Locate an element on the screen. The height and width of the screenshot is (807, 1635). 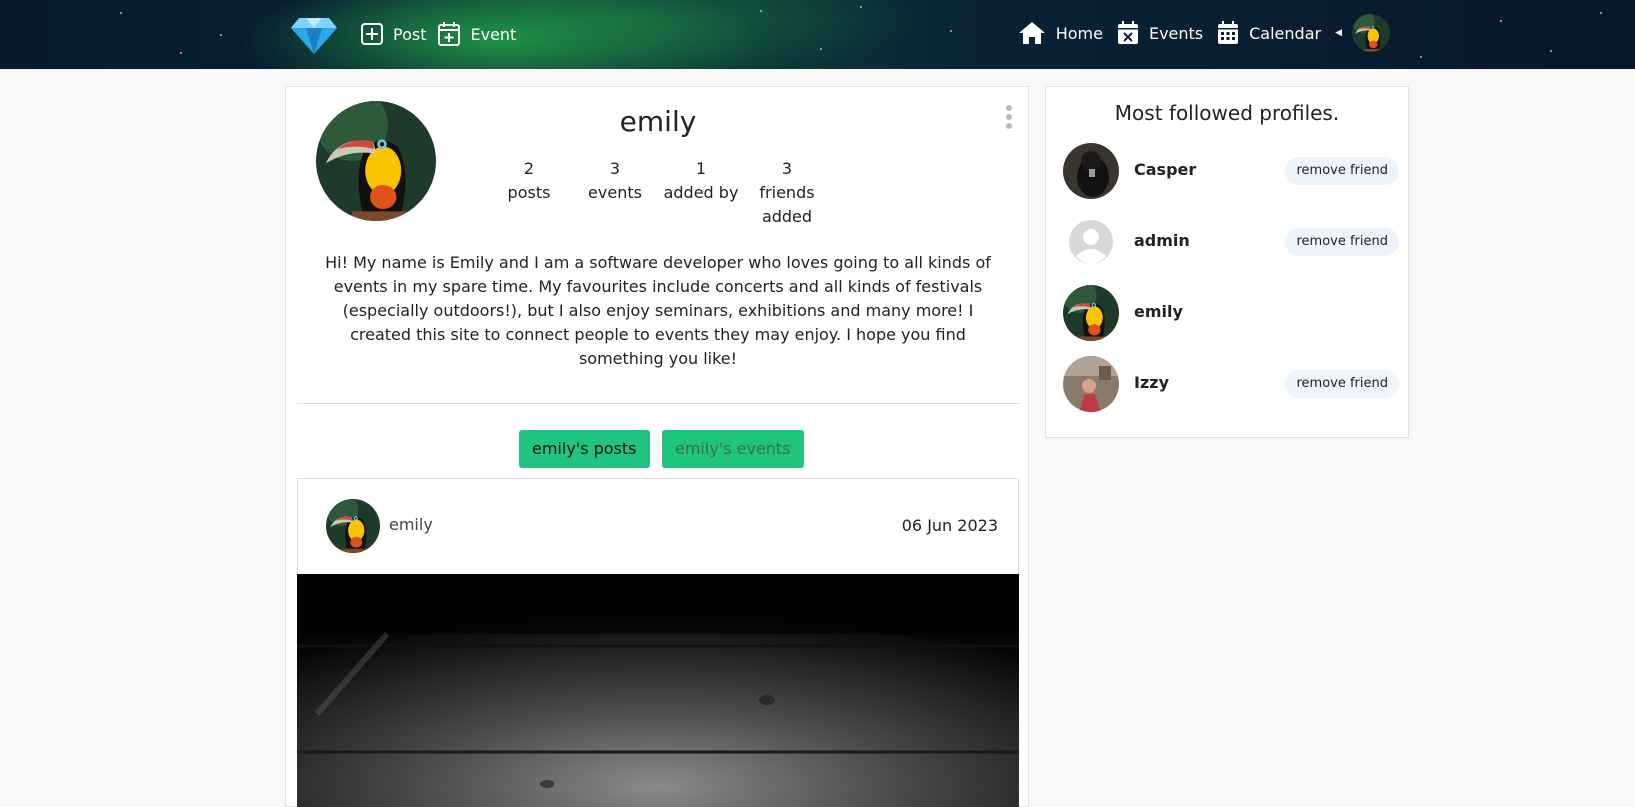
friend-name: Casper is located at coordinates (1165, 169).